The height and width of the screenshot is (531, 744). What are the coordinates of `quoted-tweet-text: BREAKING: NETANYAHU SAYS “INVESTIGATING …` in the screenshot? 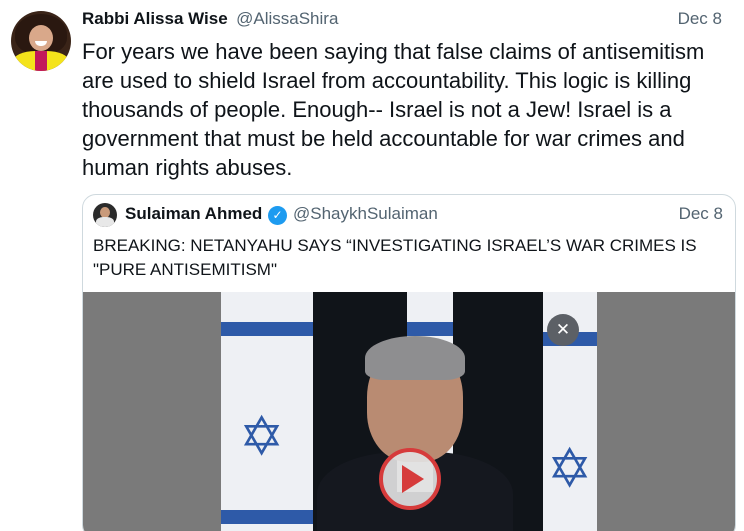 It's located at (395, 257).